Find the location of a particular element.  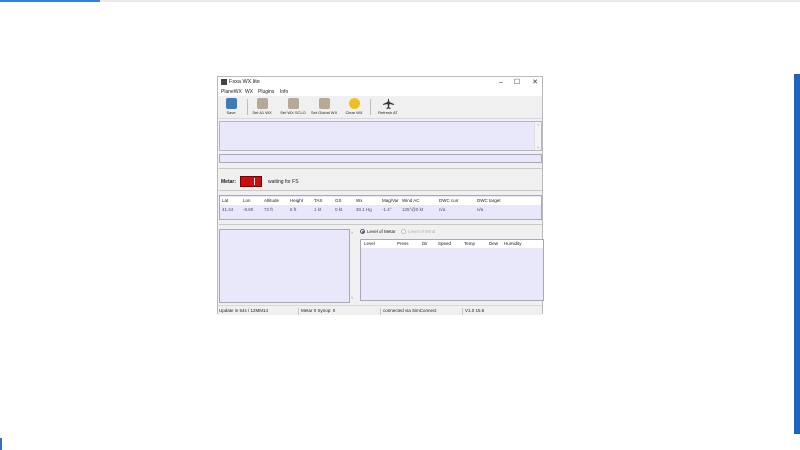

window-title: Fsxa WX lite is located at coordinates (244, 82).